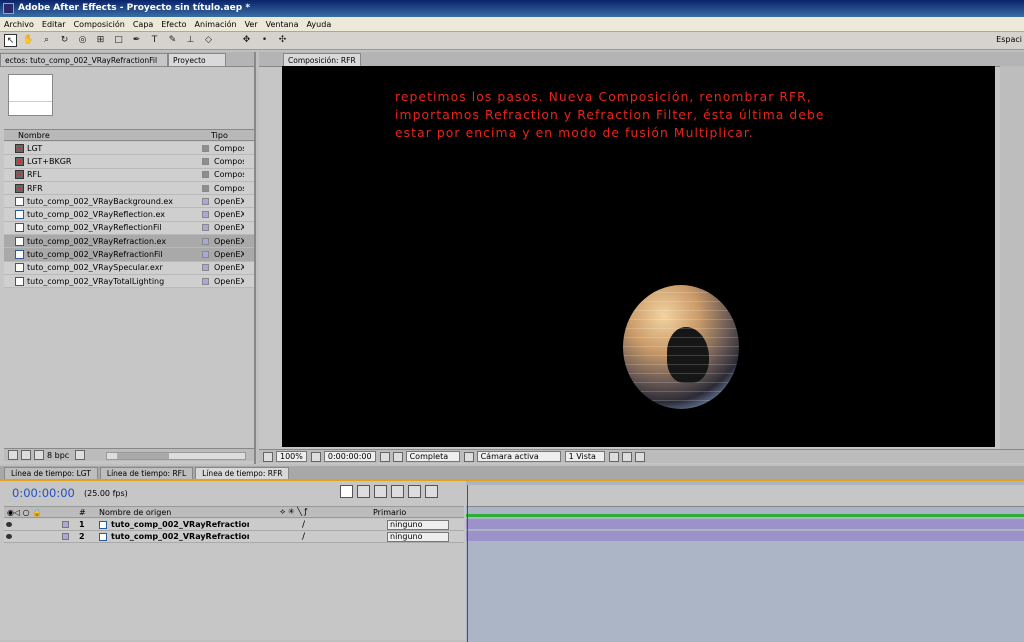 The width and height of the screenshot is (1024, 642). I want to click on pen-tool-icon: ✒, so click(136, 40).